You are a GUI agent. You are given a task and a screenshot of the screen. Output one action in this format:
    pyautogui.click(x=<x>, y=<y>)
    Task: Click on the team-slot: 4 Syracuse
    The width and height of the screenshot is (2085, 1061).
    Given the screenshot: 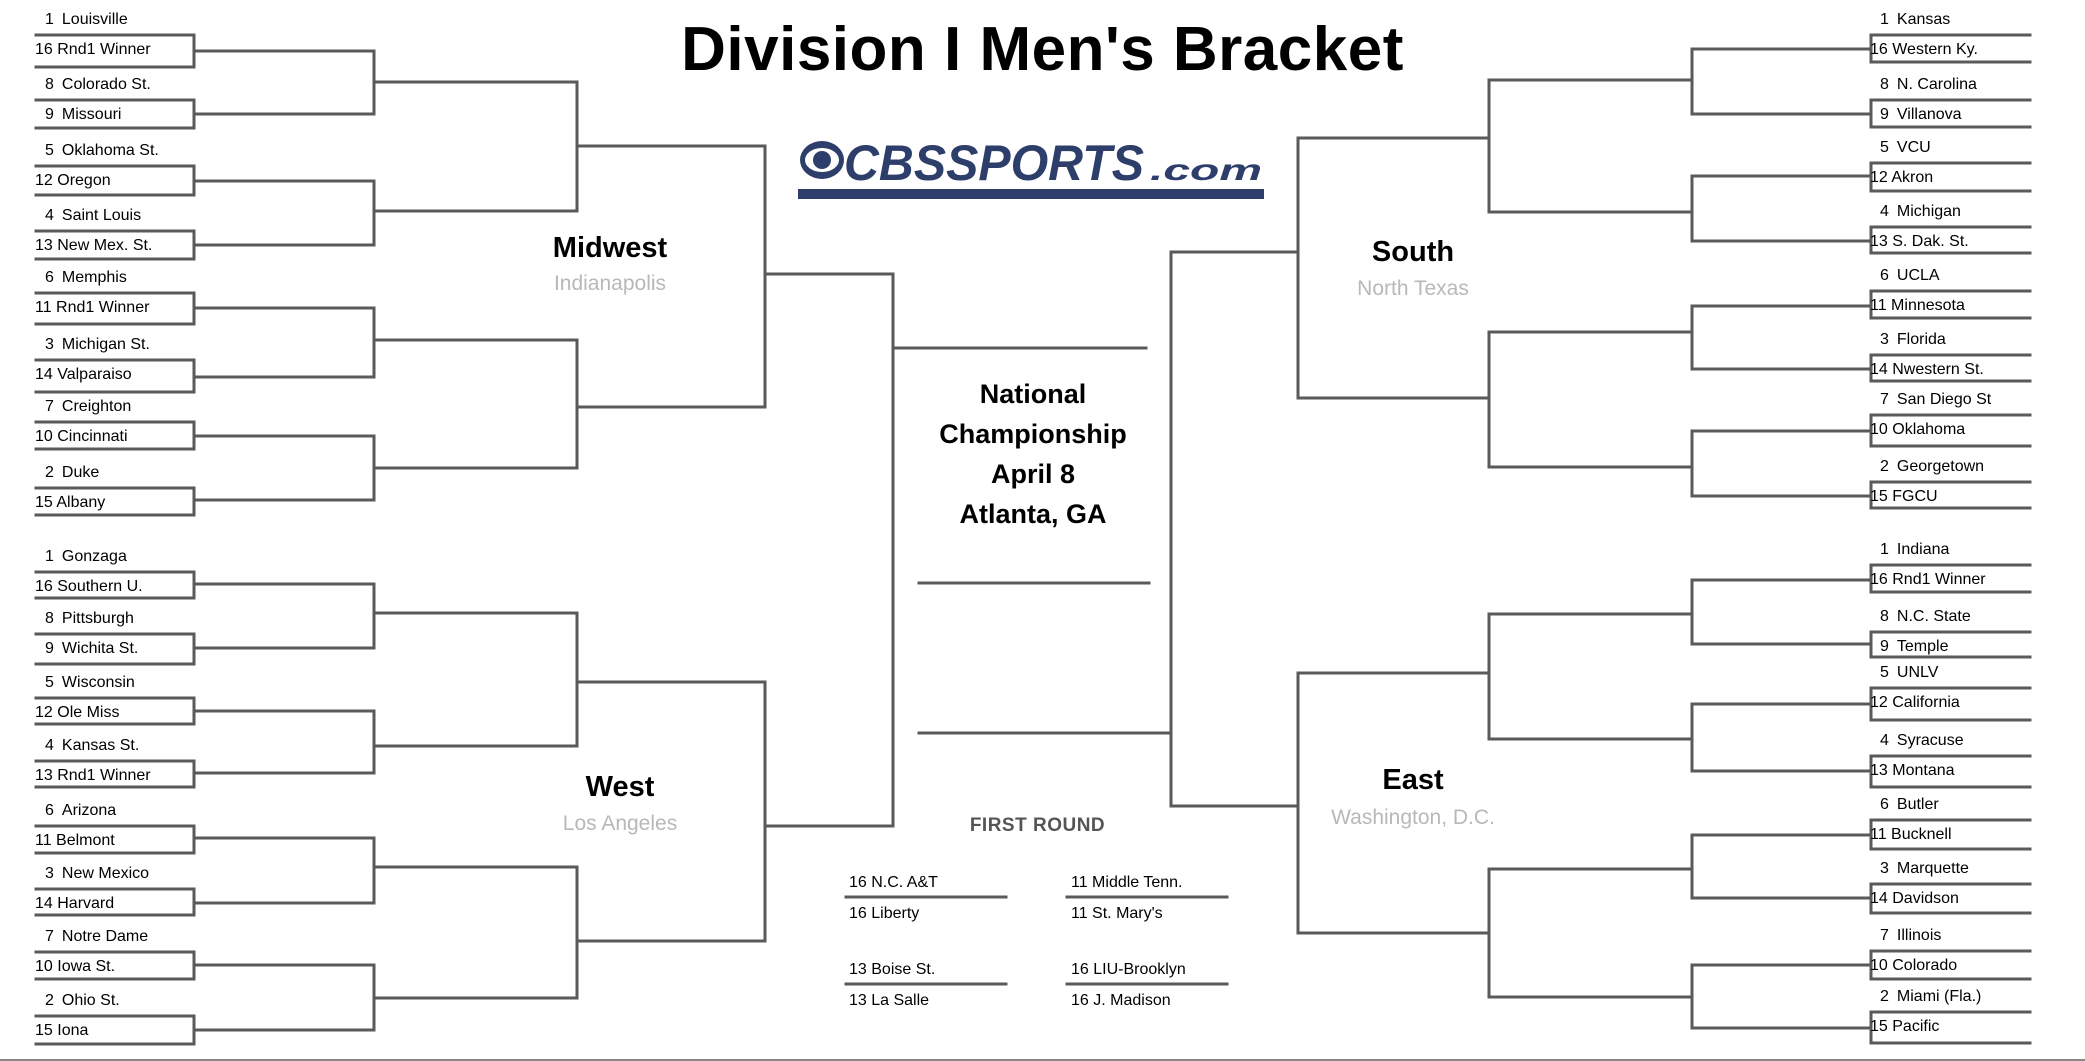 What is the action you would take?
    pyautogui.click(x=1922, y=741)
    